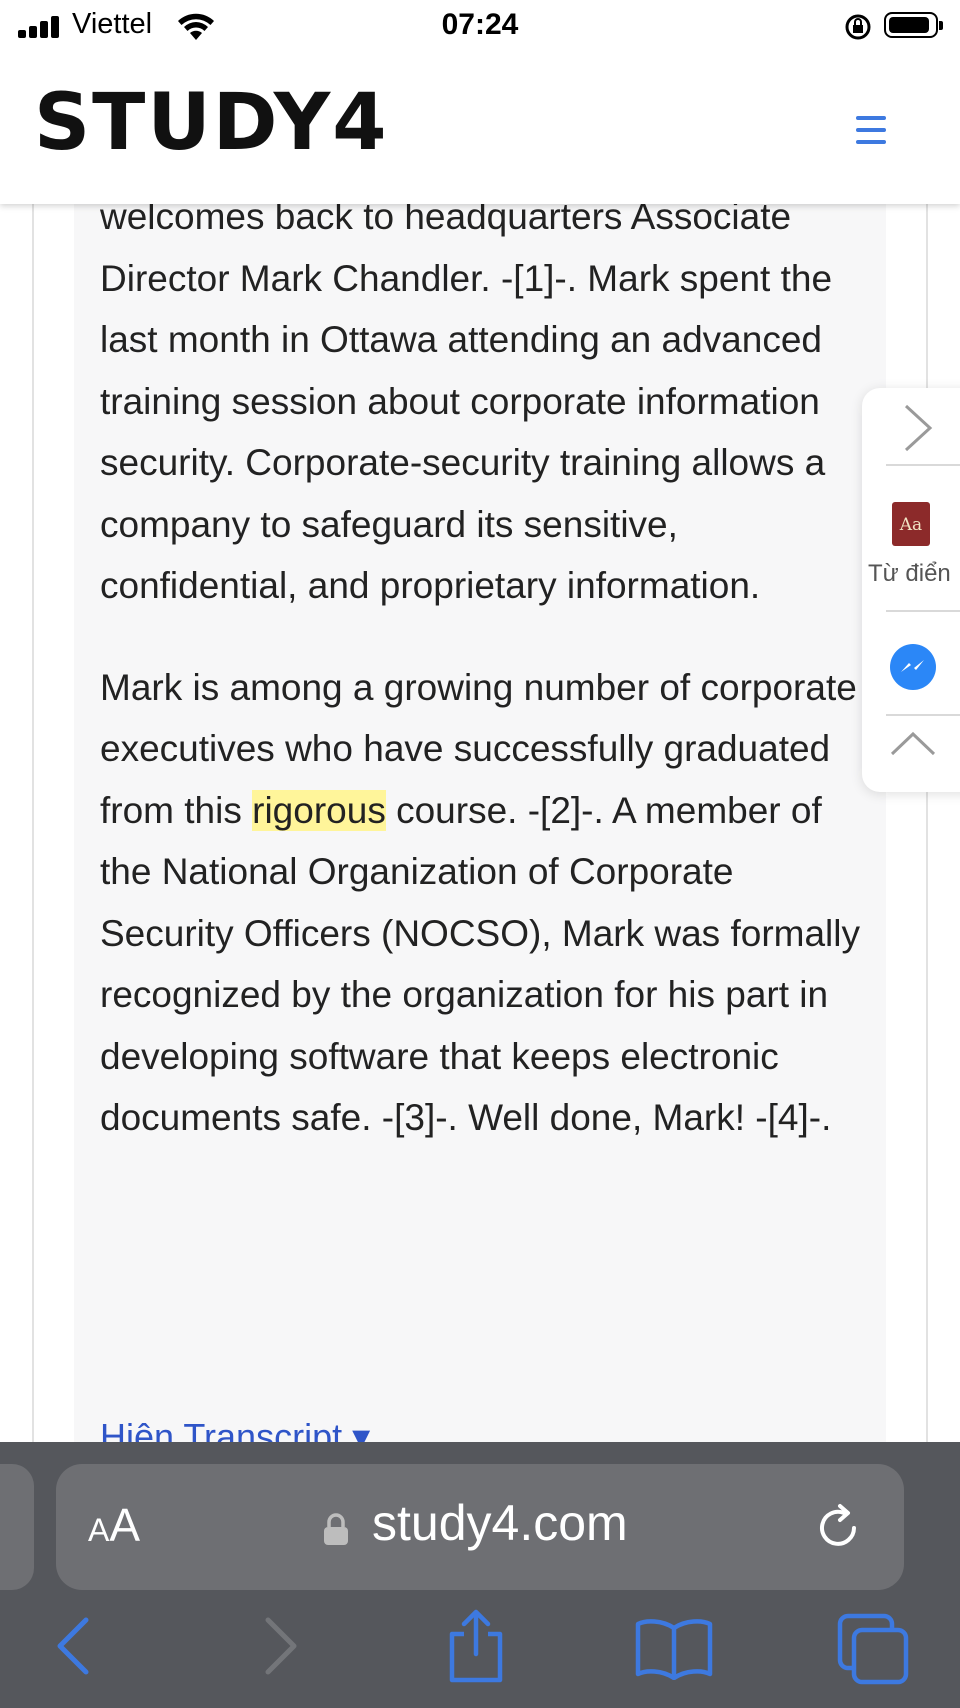 The width and height of the screenshot is (960, 1708). Describe the element at coordinates (480, 130) in the screenshot. I see `site-header: STUDY4` at that location.